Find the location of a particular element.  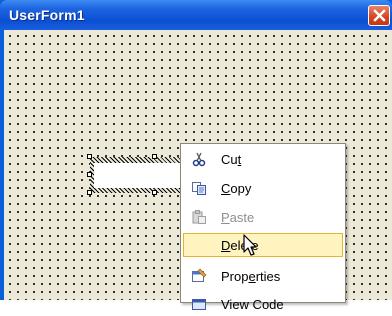

properties-icon is located at coordinates (199, 275).